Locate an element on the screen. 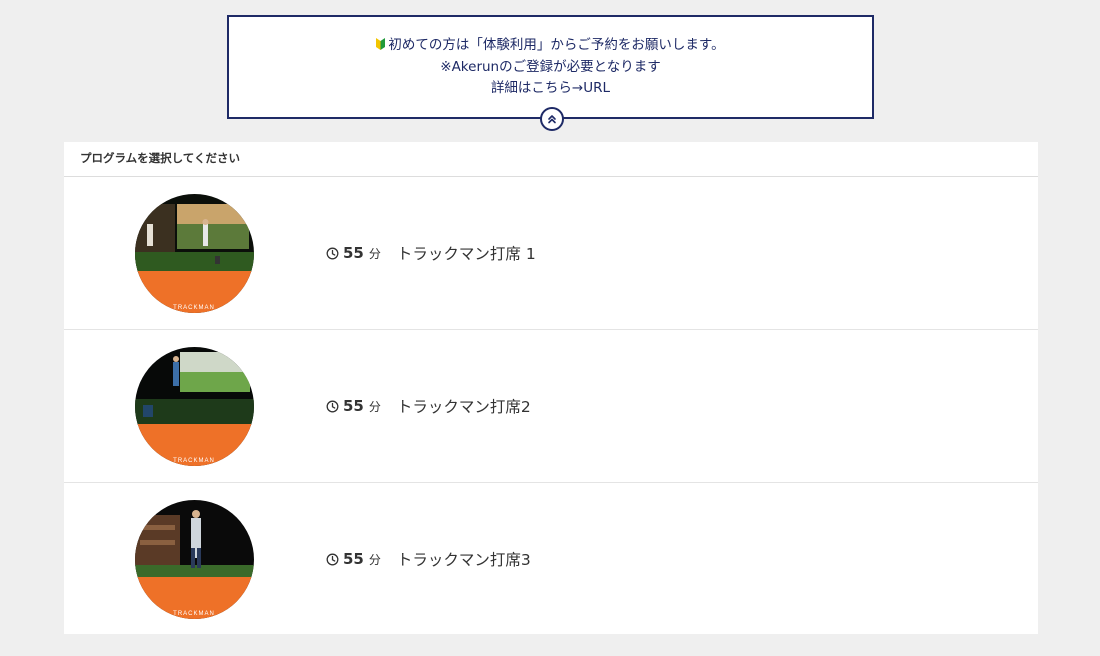 The height and width of the screenshot is (656, 1100). program-info-2: 55 分 トラックマン打席2 is located at coordinates (428, 406).